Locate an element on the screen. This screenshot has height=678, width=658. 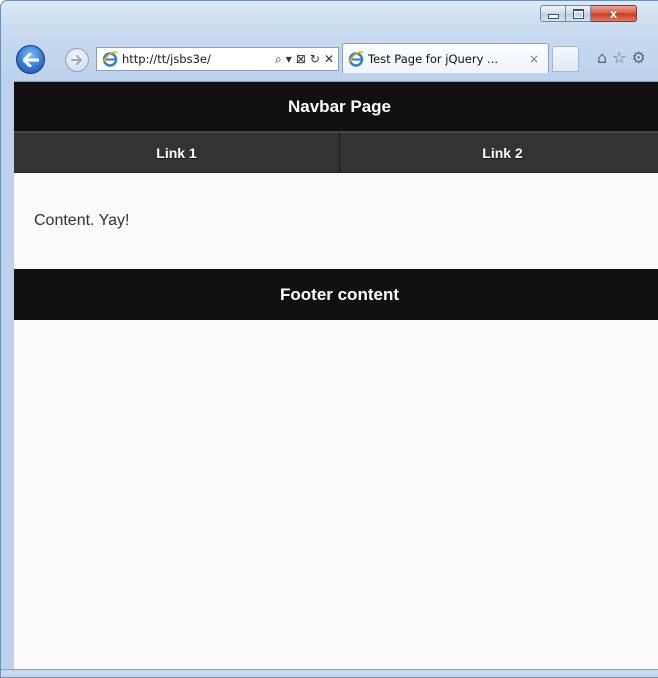
back-button is located at coordinates (30, 59).